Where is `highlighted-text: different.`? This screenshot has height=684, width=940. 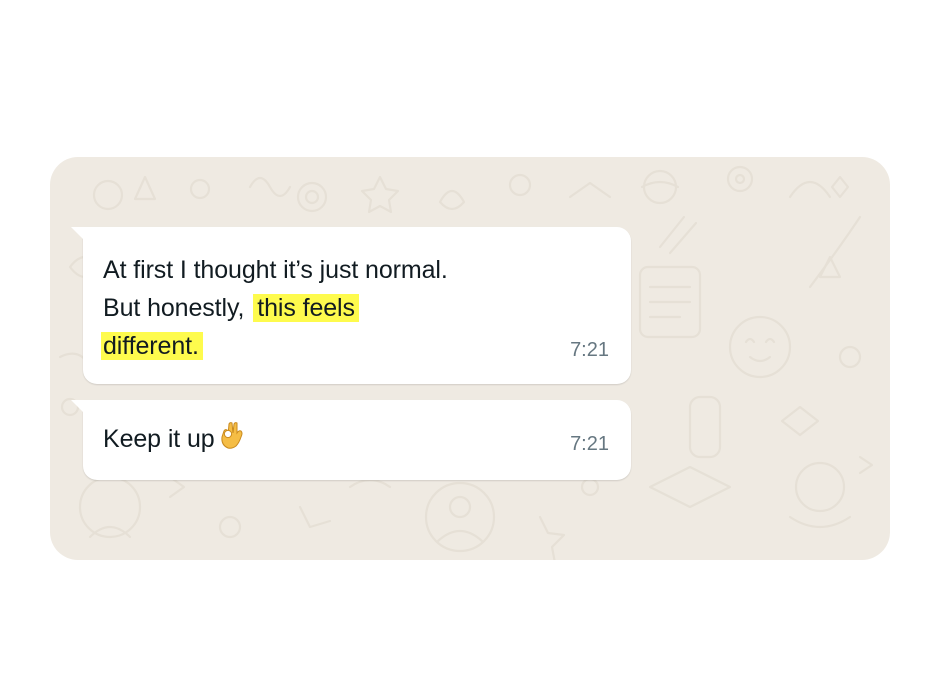 highlighted-text: different. is located at coordinates (152, 346).